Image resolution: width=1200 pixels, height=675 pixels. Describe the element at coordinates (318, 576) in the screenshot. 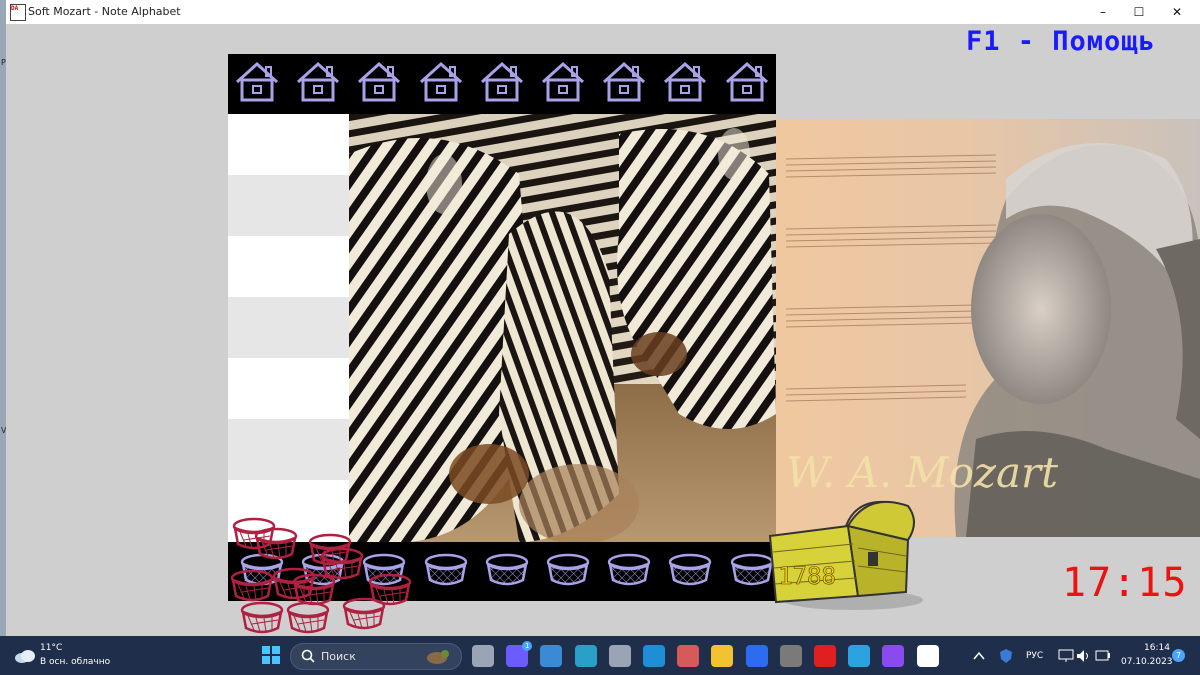

I see `collected-baskets` at that location.